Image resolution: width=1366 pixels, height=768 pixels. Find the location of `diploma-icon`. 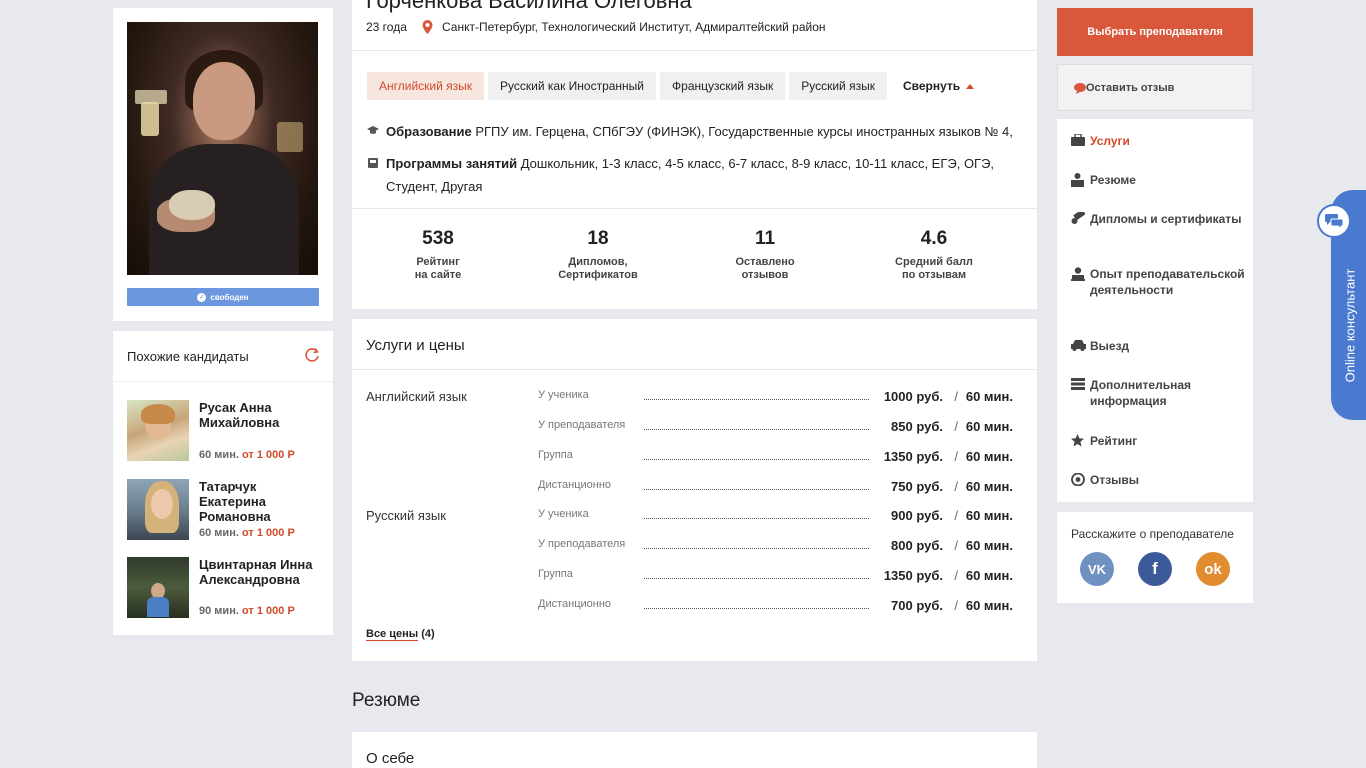

diploma-icon is located at coordinates (1078, 218).